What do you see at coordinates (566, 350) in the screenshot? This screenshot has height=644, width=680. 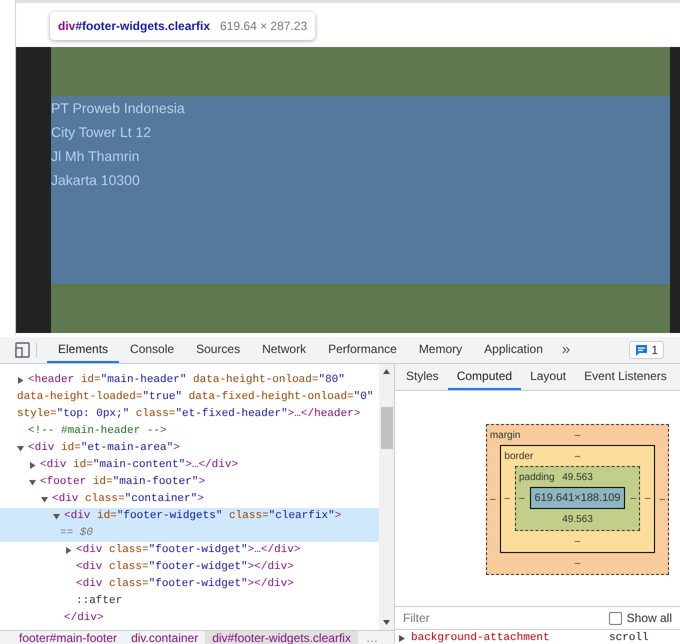 I see `more-tabs-button: »` at bounding box center [566, 350].